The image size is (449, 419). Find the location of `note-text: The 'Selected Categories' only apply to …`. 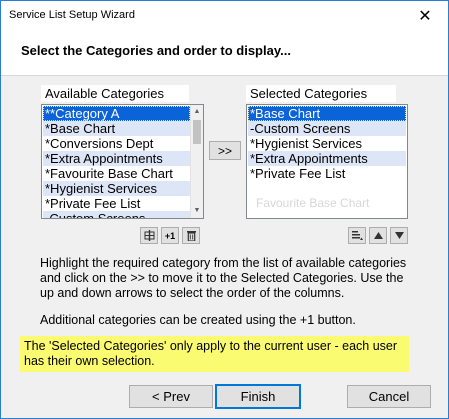

note-text: The 'Selected Categories' only apply to … is located at coordinates (211, 353).